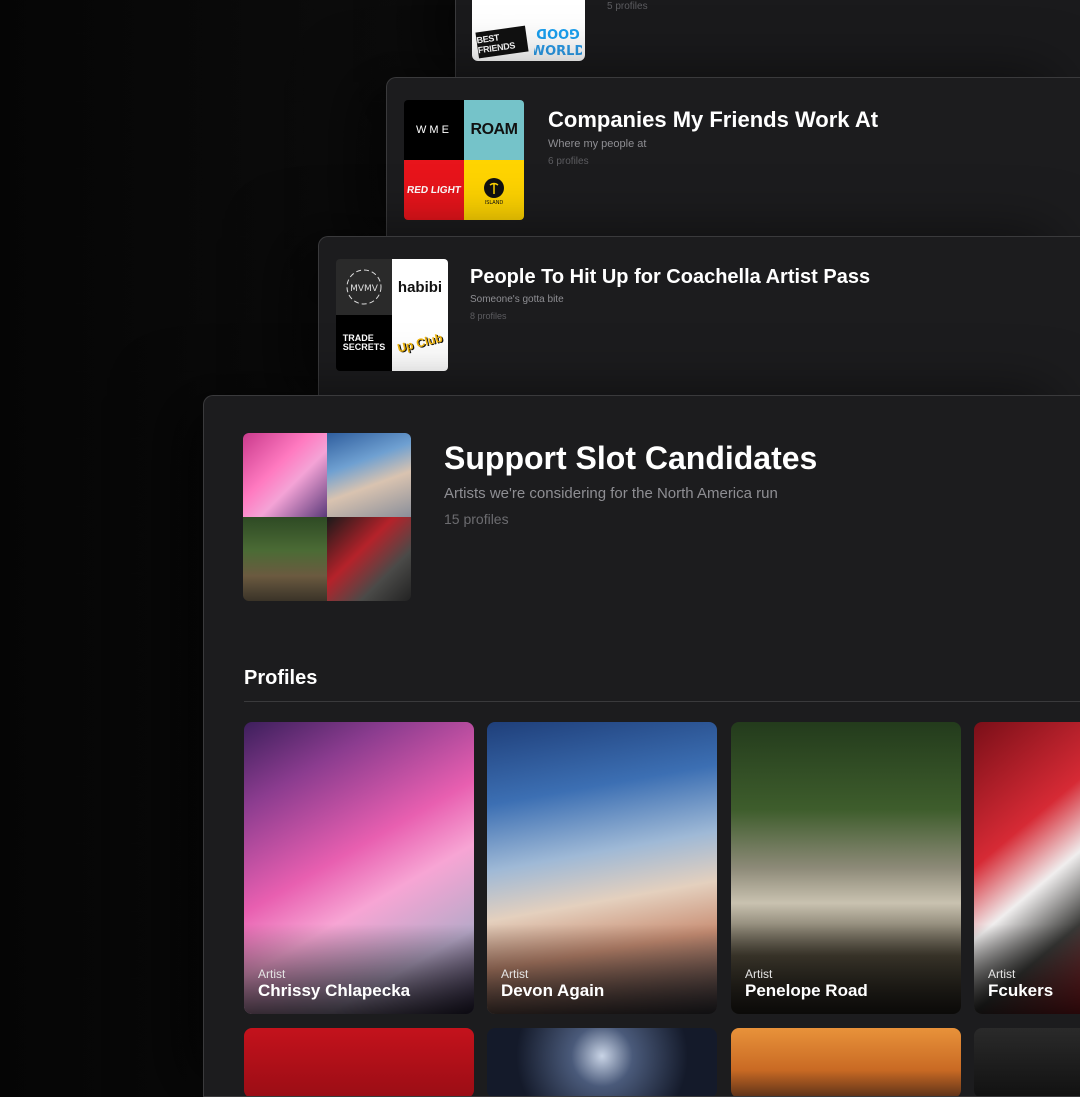 The width and height of the screenshot is (1080, 1097). What do you see at coordinates (553, 990) in the screenshot?
I see `profile-name: Devon Again` at bounding box center [553, 990].